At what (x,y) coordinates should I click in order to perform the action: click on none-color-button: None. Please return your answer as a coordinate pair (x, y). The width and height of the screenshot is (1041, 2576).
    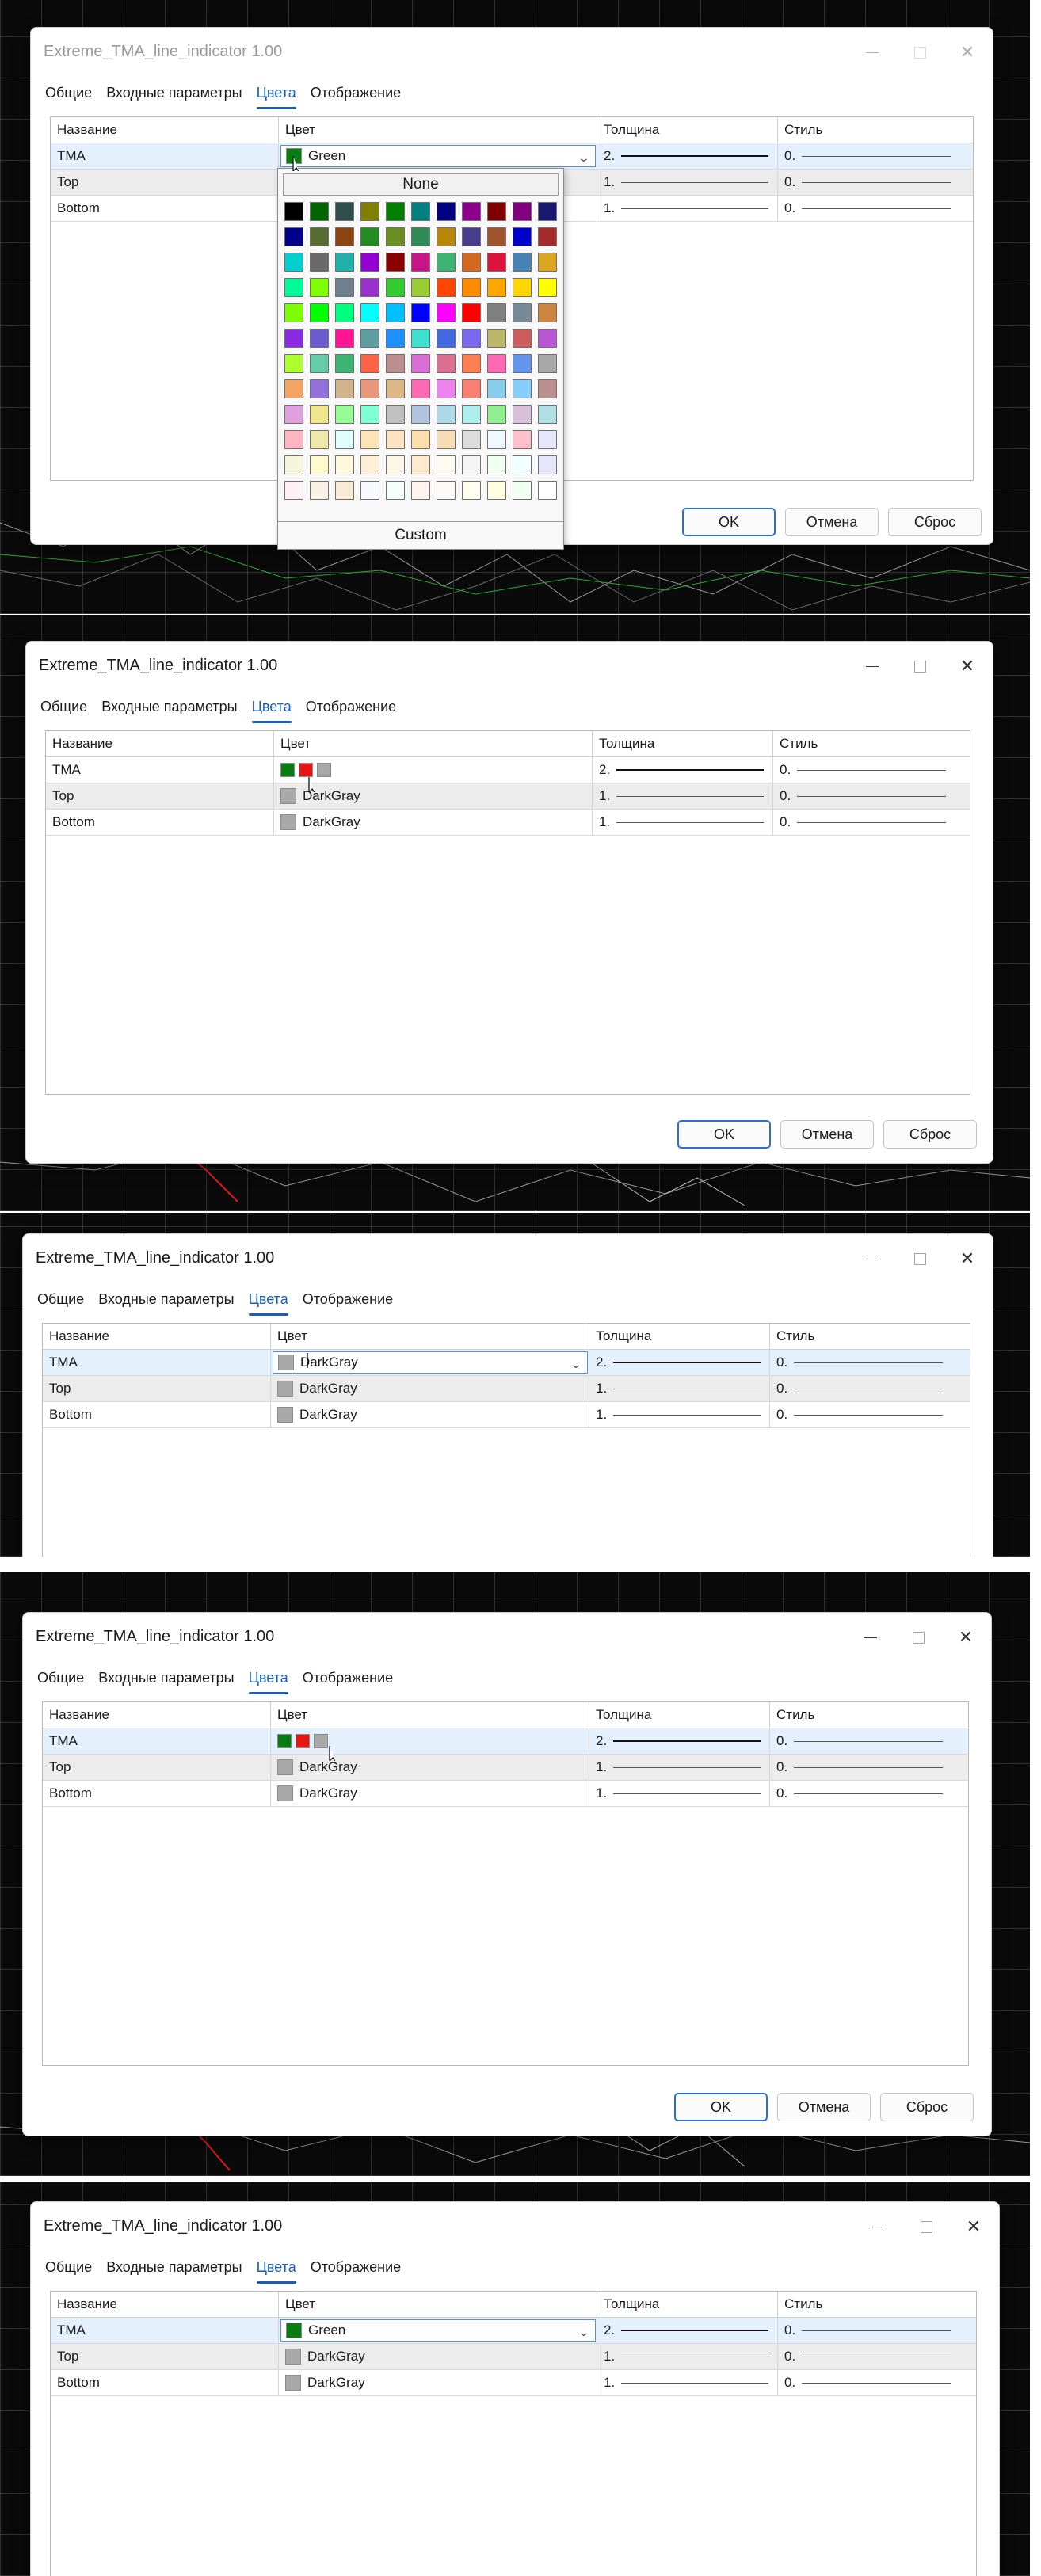
    Looking at the image, I should click on (421, 185).